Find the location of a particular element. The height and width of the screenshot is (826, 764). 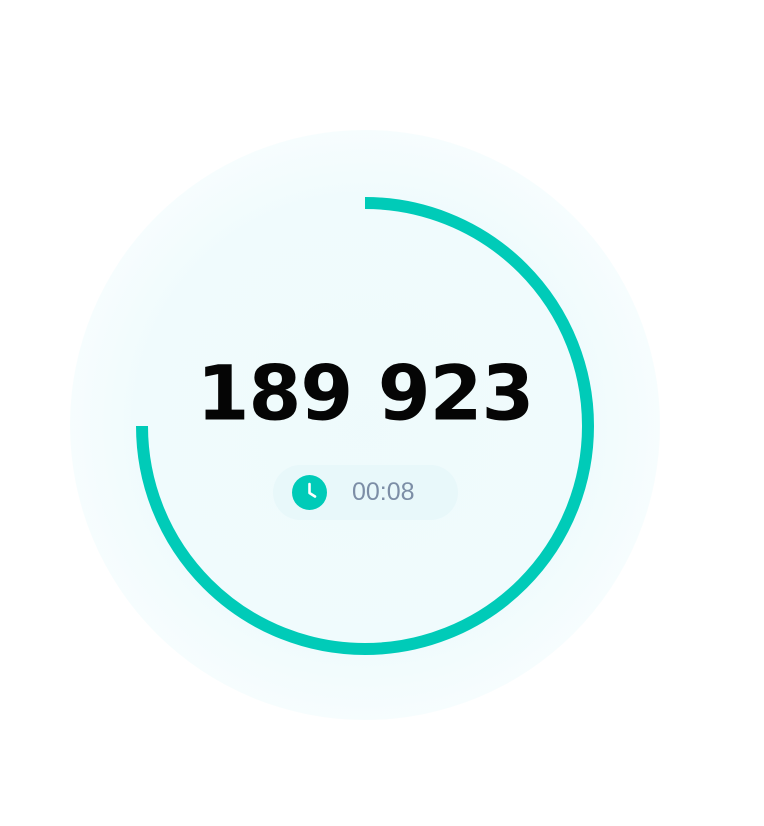

timer-elapsed: 00:08 is located at coordinates (383, 492).